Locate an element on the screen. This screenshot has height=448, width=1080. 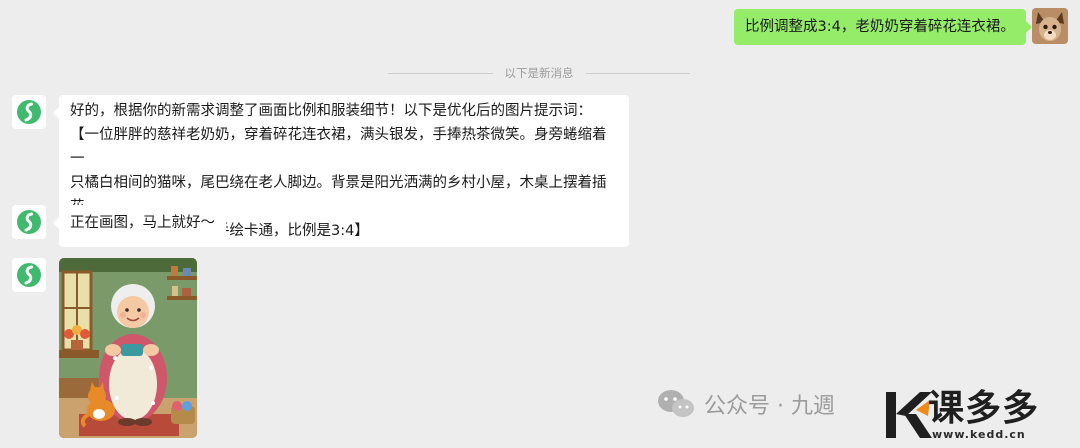
bot-status-bubble: 正在画图，马上就好～ is located at coordinates (139, 223).